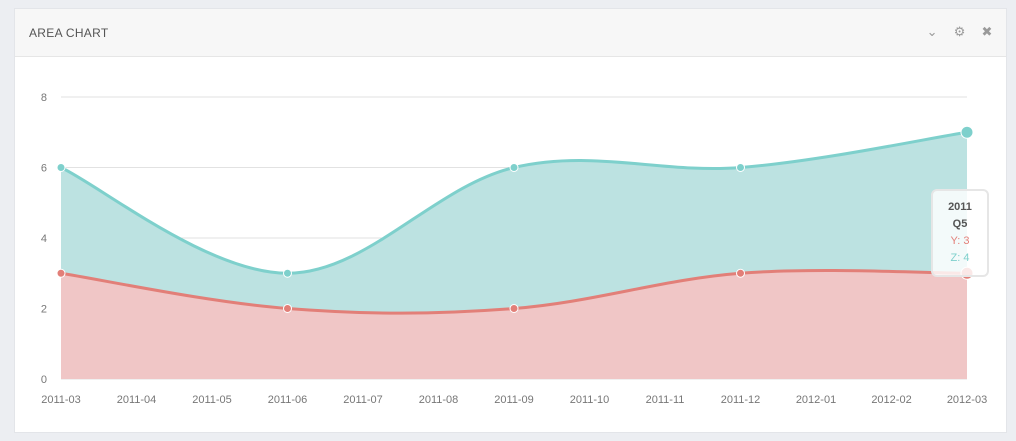  Describe the element at coordinates (590, 400) in the screenshot. I see `x-tick-label-2011-10: 2011-10` at that location.